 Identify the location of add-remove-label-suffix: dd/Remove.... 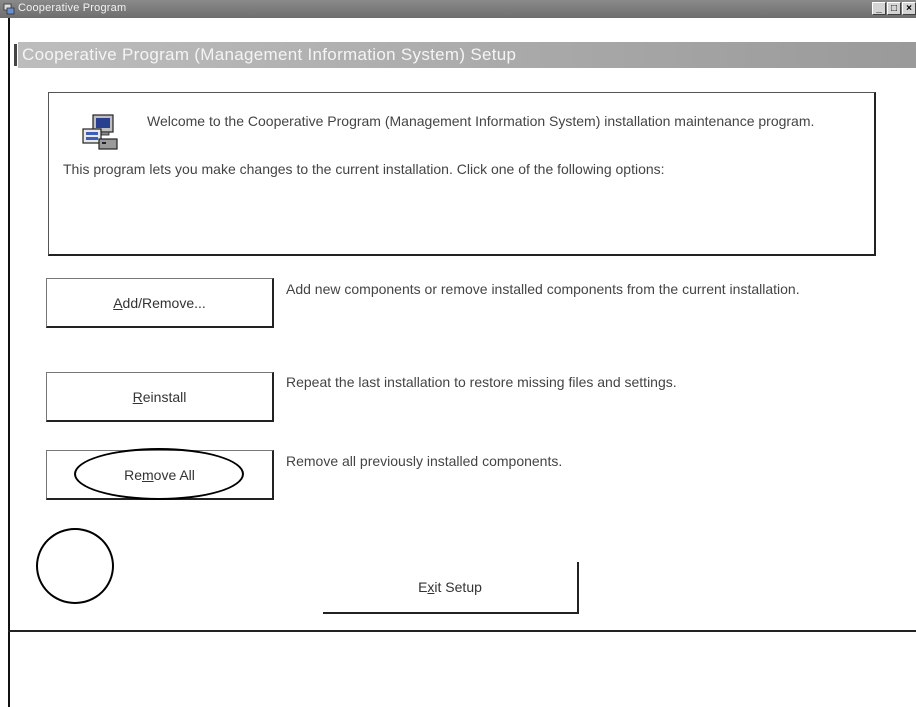
(164, 302).